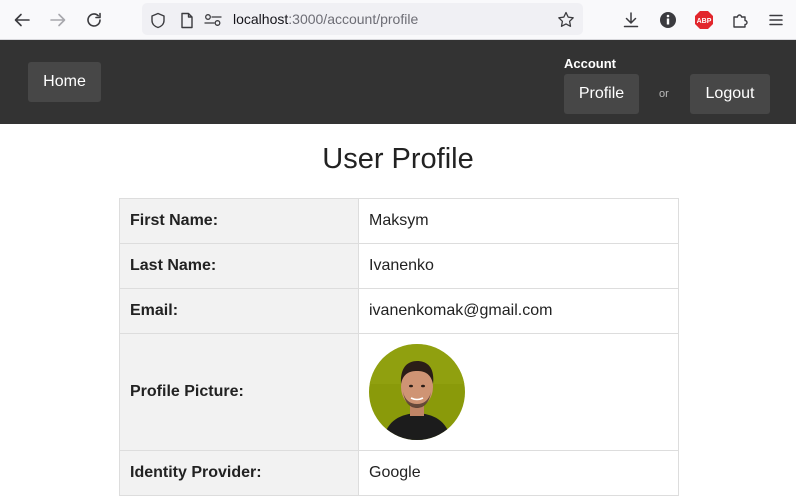 This screenshot has height=504, width=796. I want to click on or-separator: or, so click(664, 94).